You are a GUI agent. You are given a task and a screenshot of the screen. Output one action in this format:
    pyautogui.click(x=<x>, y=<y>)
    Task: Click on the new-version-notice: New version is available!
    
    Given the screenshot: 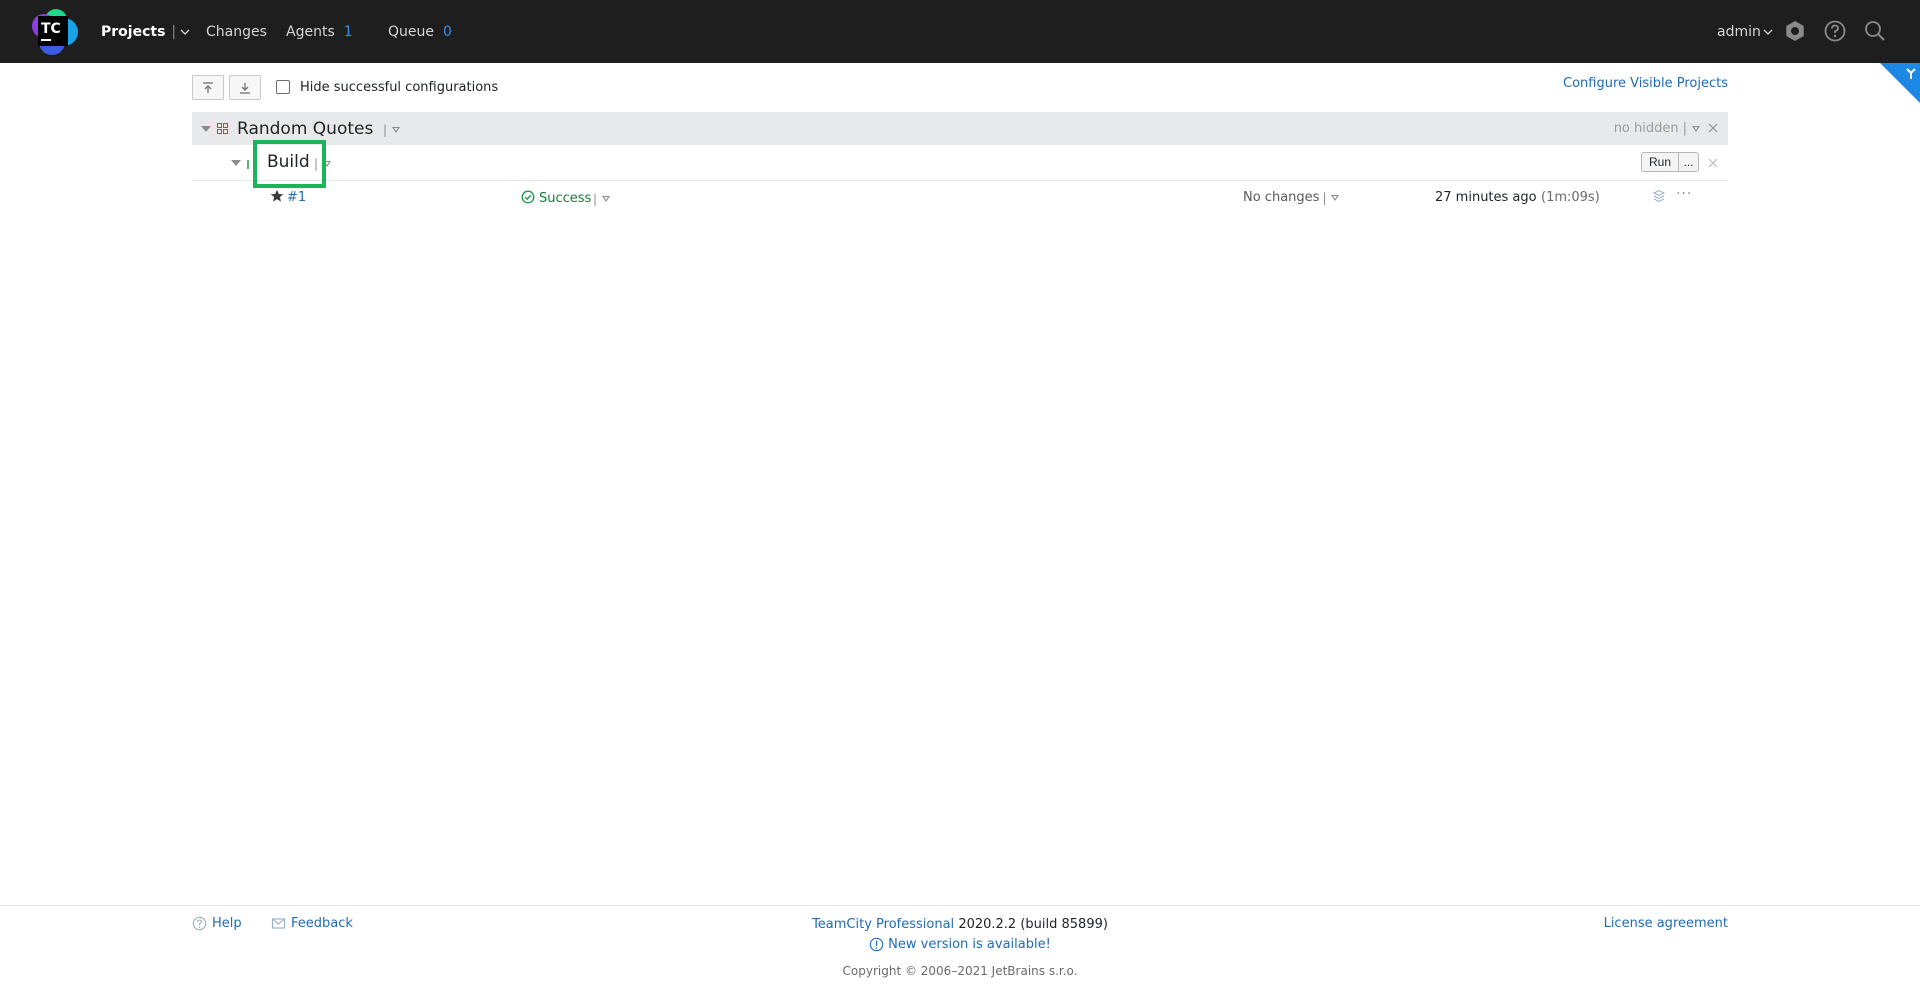 What is the action you would take?
    pyautogui.click(x=960, y=944)
    